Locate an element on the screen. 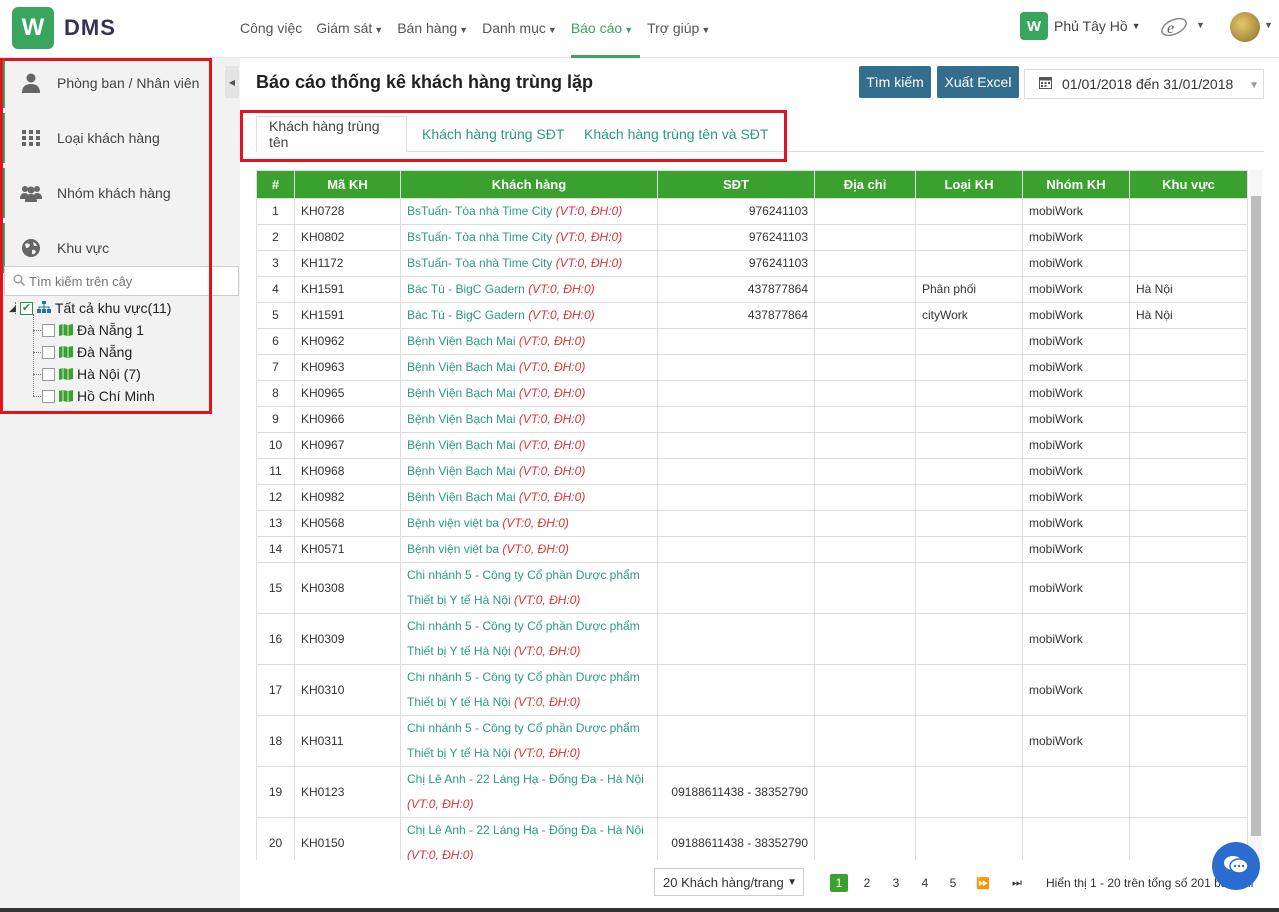 This screenshot has width=1279, height=912. table-scrollbar is located at coordinates (1256, 515).